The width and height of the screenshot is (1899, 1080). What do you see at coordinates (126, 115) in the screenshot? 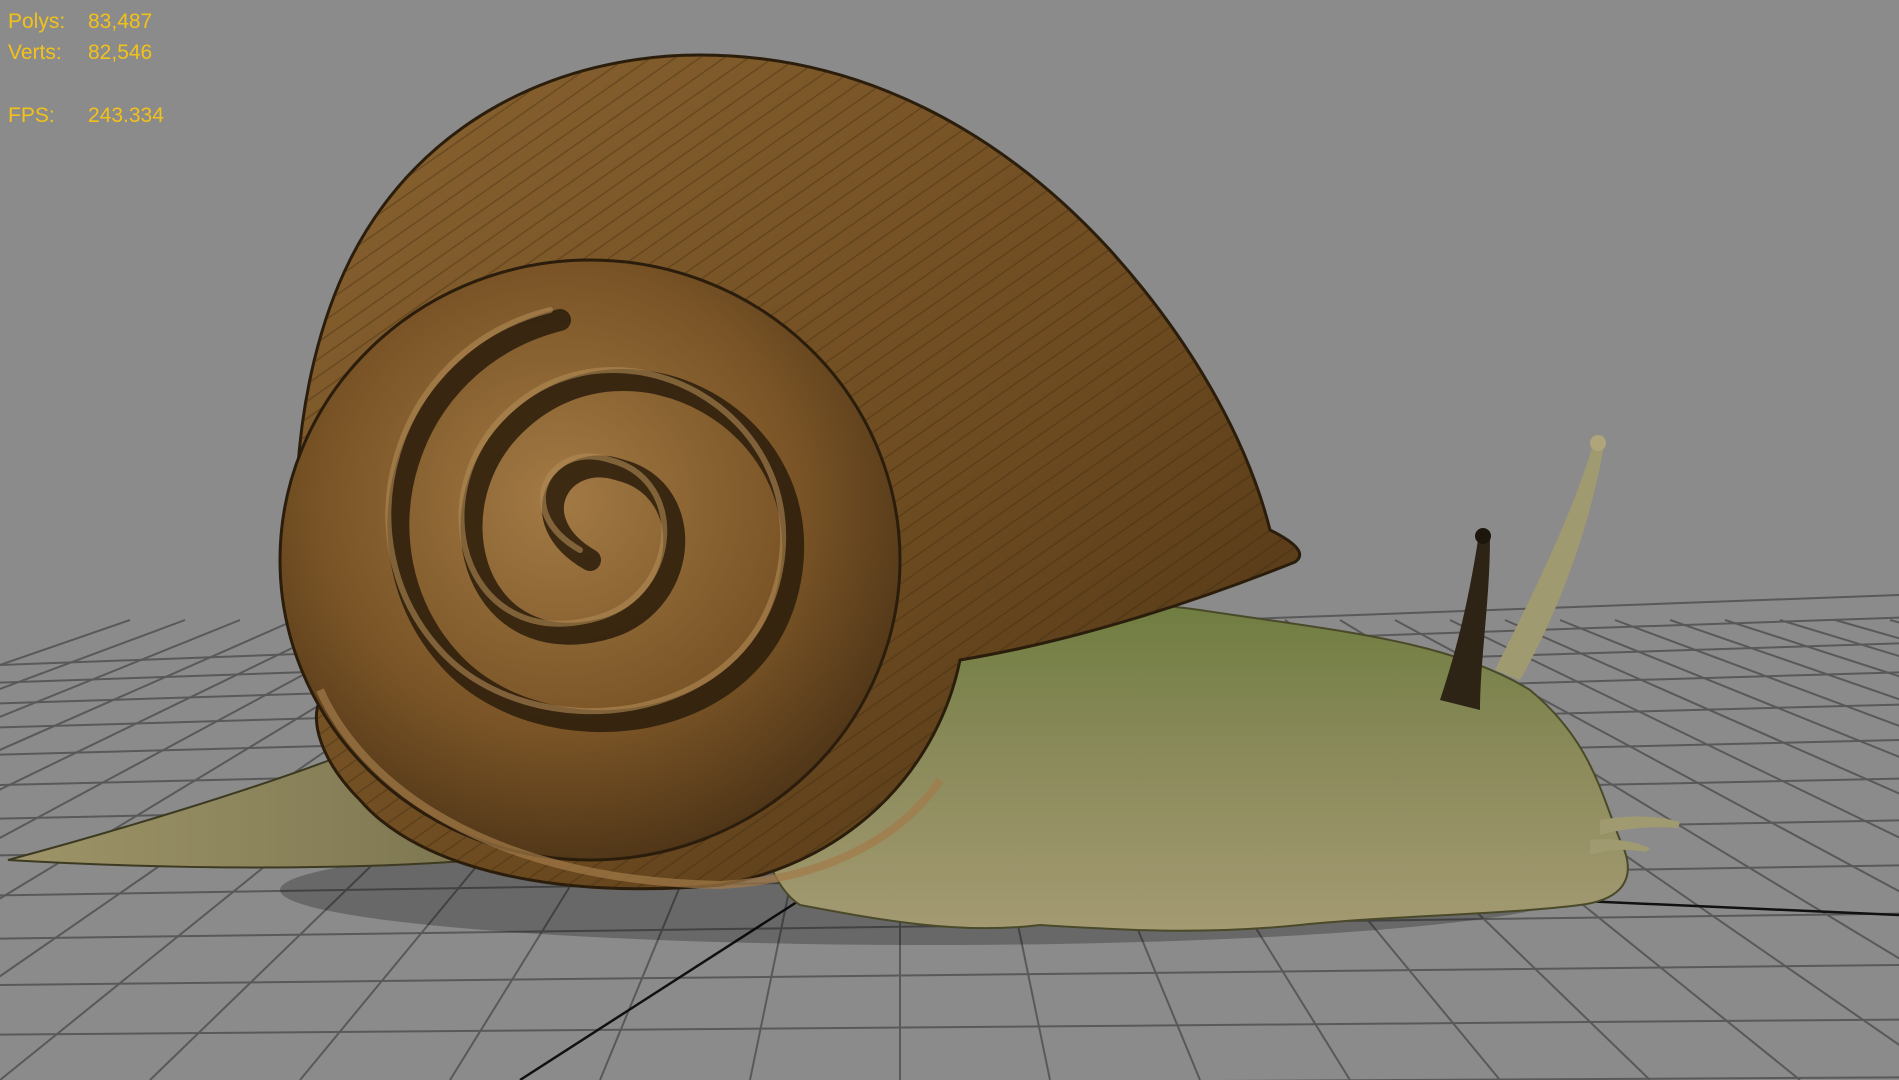
I see `fps-value: 243.334` at bounding box center [126, 115].